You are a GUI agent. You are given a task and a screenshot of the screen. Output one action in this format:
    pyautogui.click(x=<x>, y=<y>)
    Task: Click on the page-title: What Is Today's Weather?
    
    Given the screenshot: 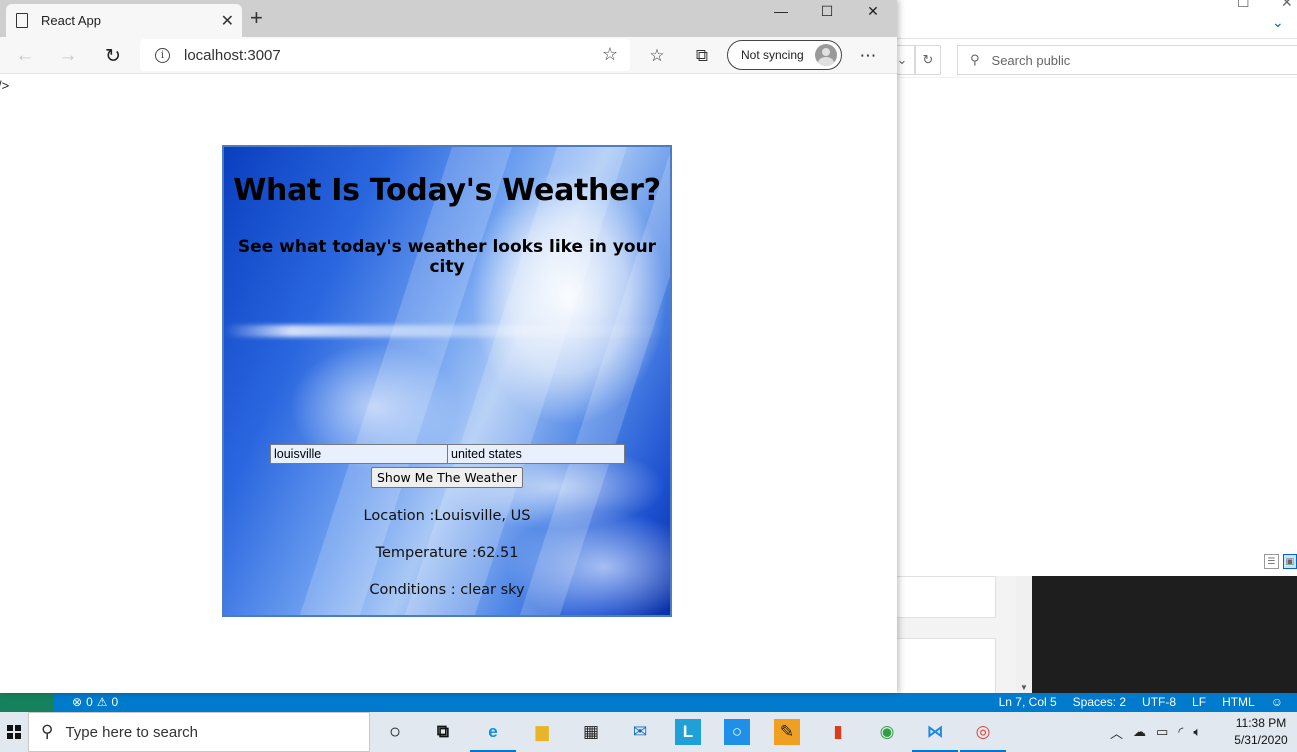 What is the action you would take?
    pyautogui.click(x=447, y=190)
    